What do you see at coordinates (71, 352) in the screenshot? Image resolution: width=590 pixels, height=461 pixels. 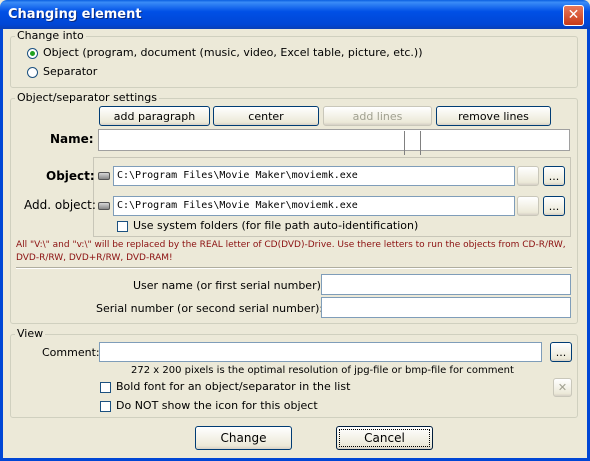 I see `comment-label: Comment:` at bounding box center [71, 352].